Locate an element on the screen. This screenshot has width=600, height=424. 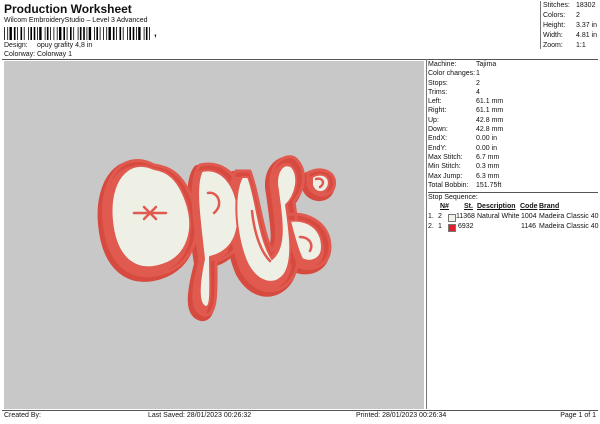
row-code: 1146 is located at coordinates (529, 227).